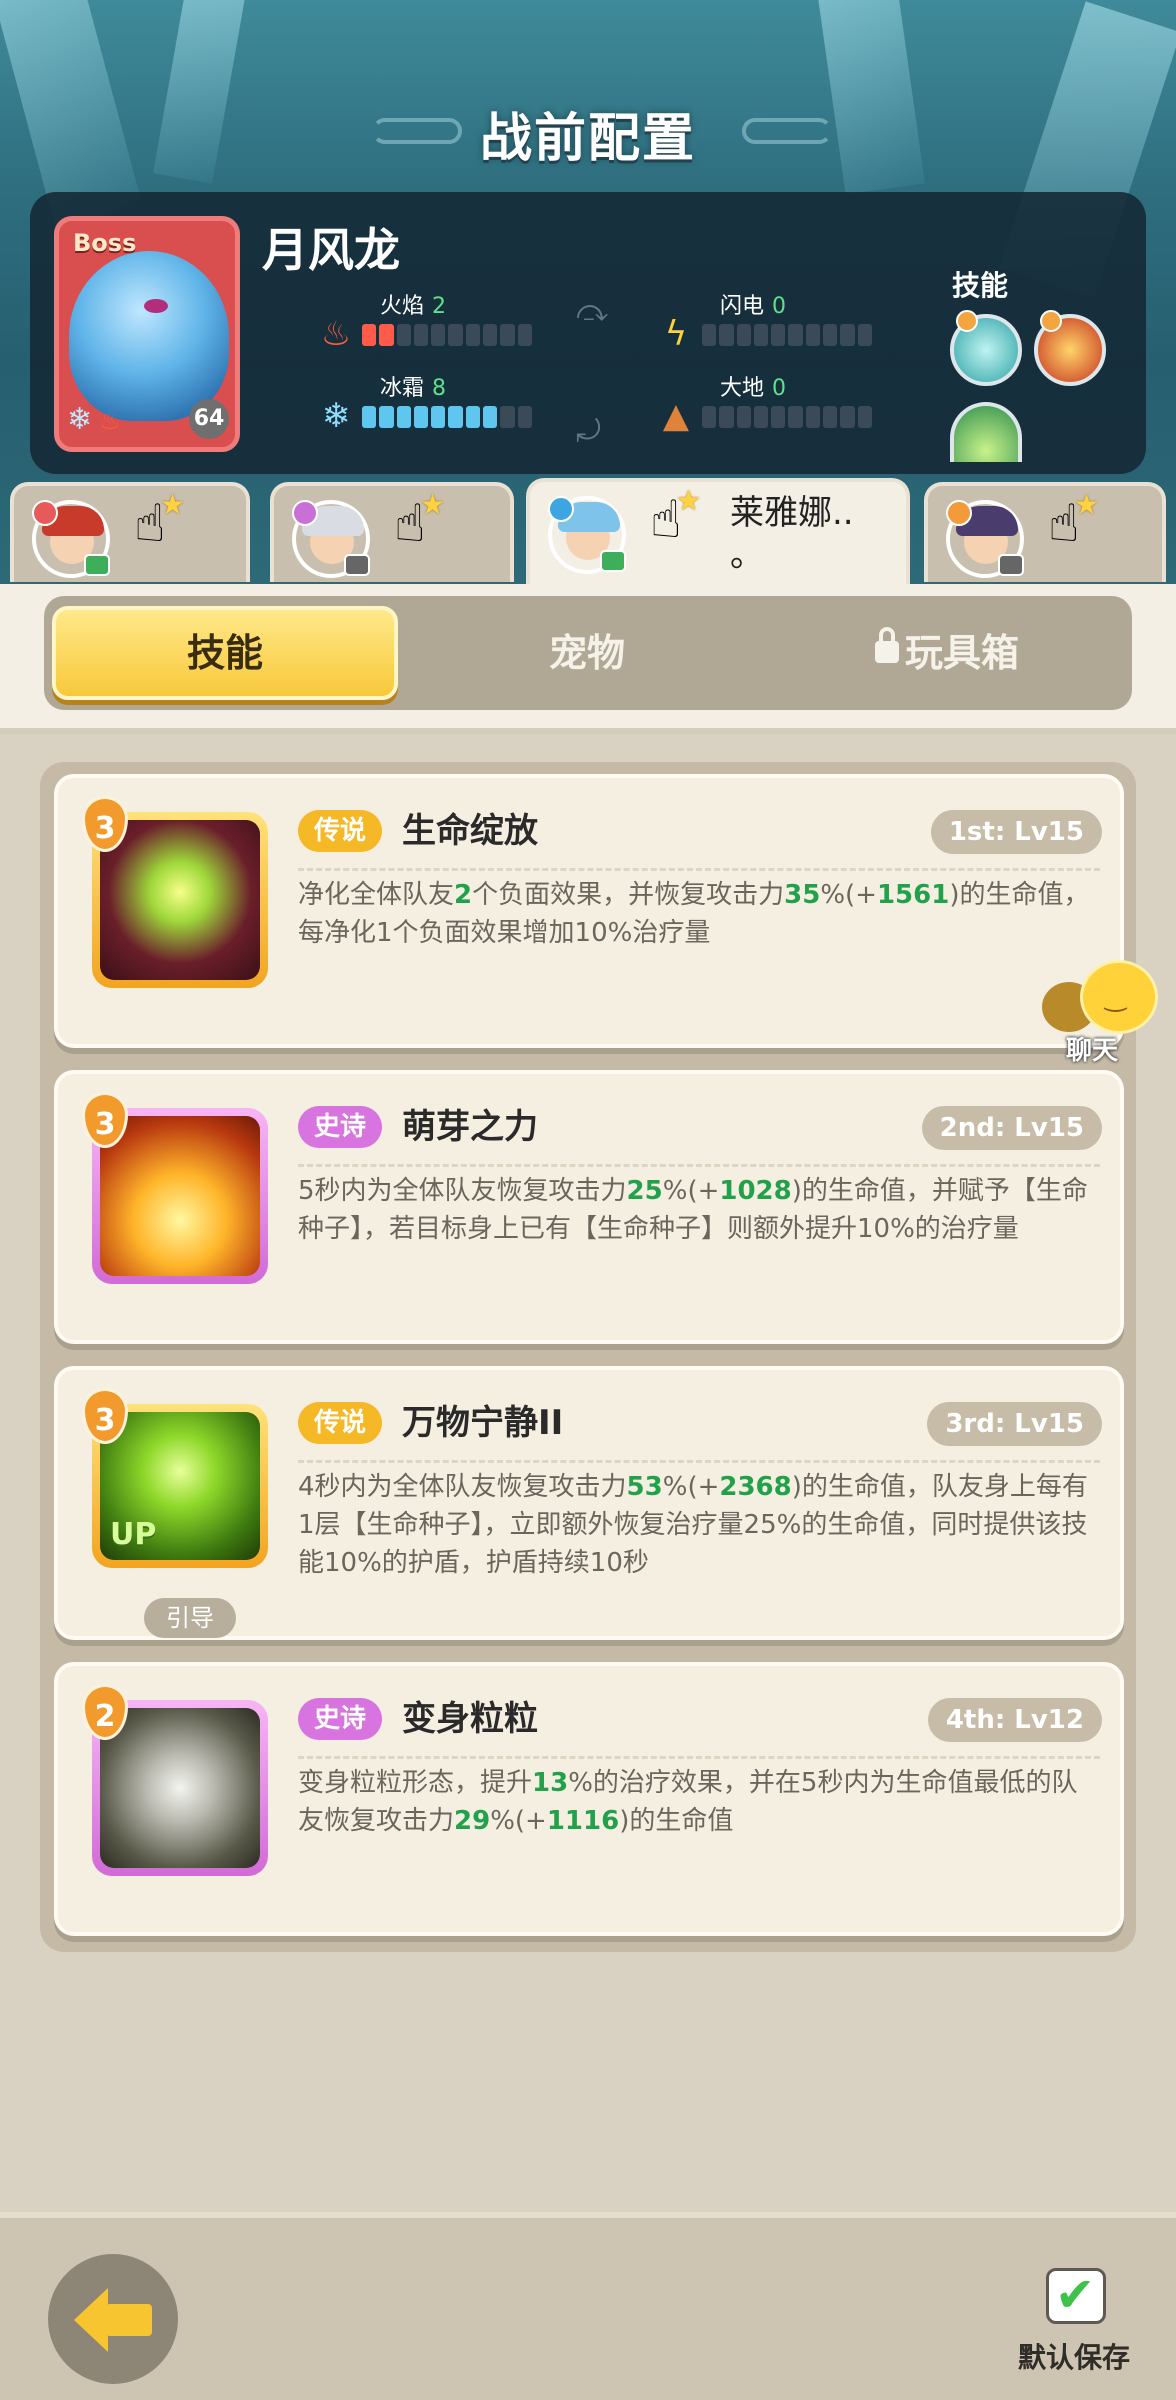 This screenshot has height=2400, width=1176. I want to click on stat-lightning-value: 0, so click(779, 306).